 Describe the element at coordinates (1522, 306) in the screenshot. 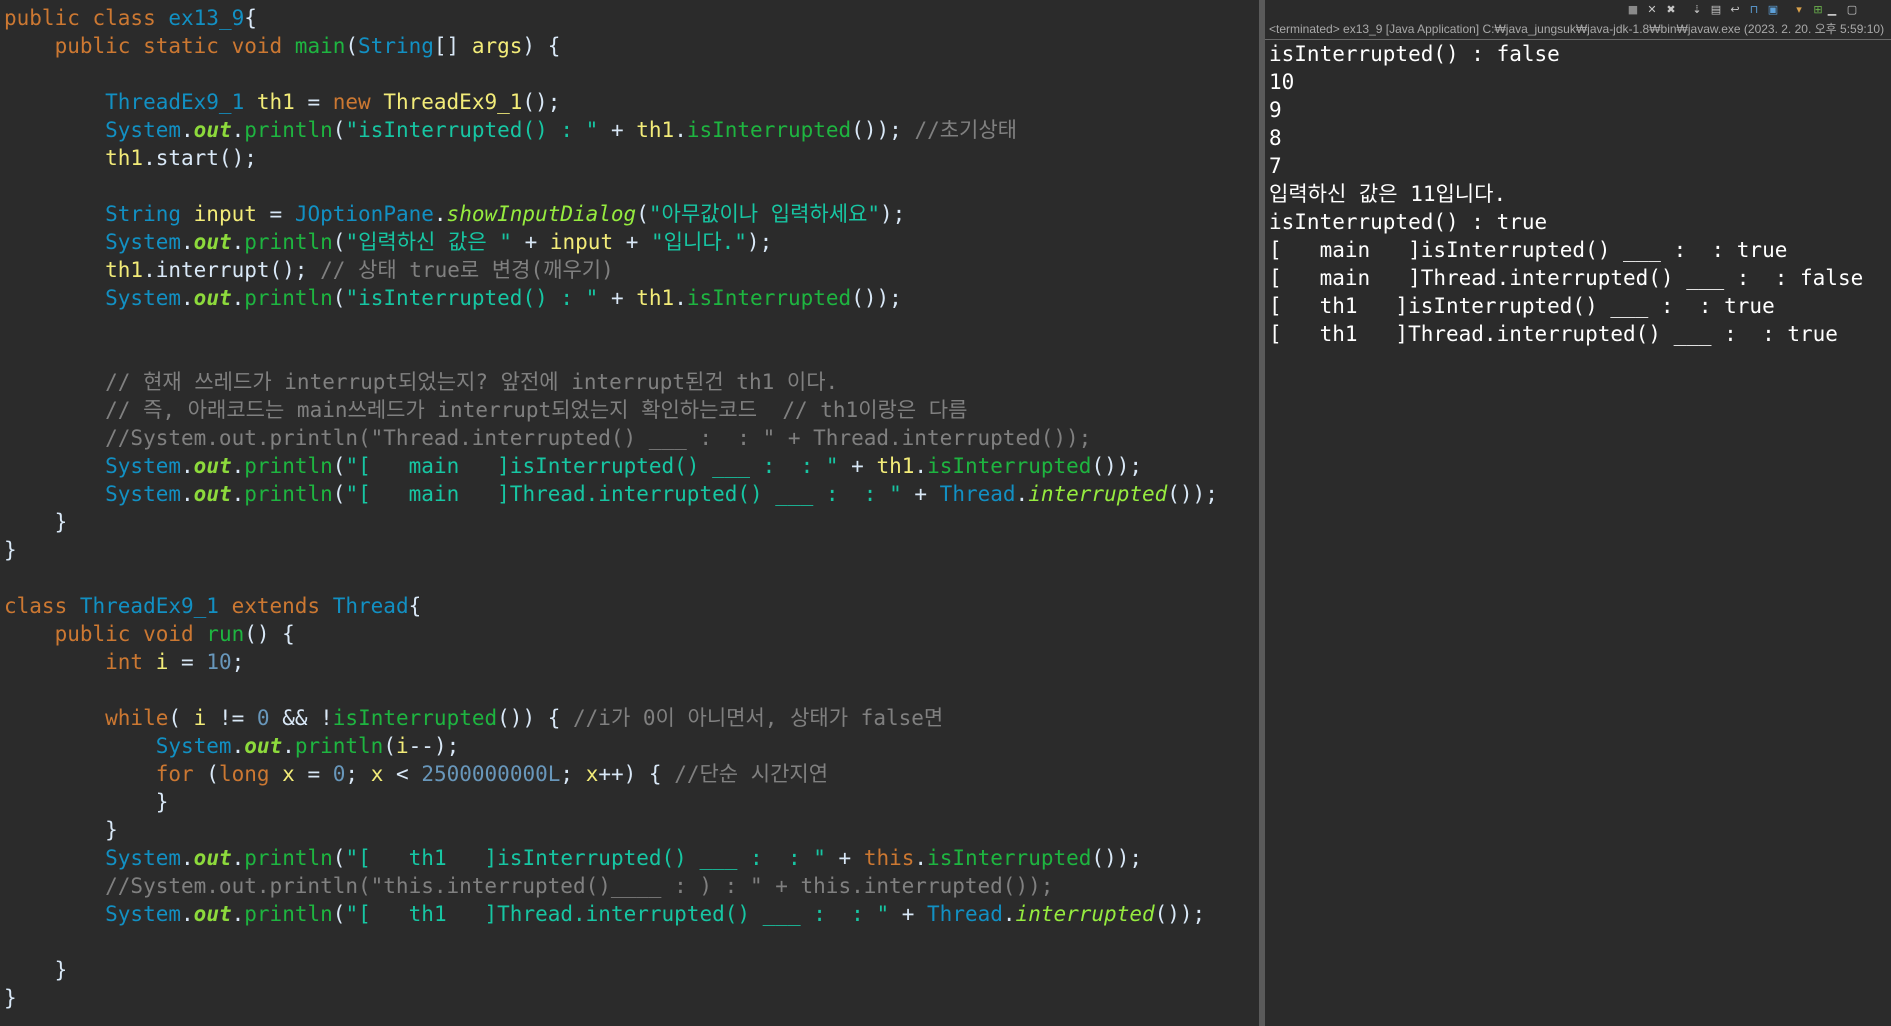

I see `console-output-line: [ th1 ]isInterrupted() ___ : : true` at that location.